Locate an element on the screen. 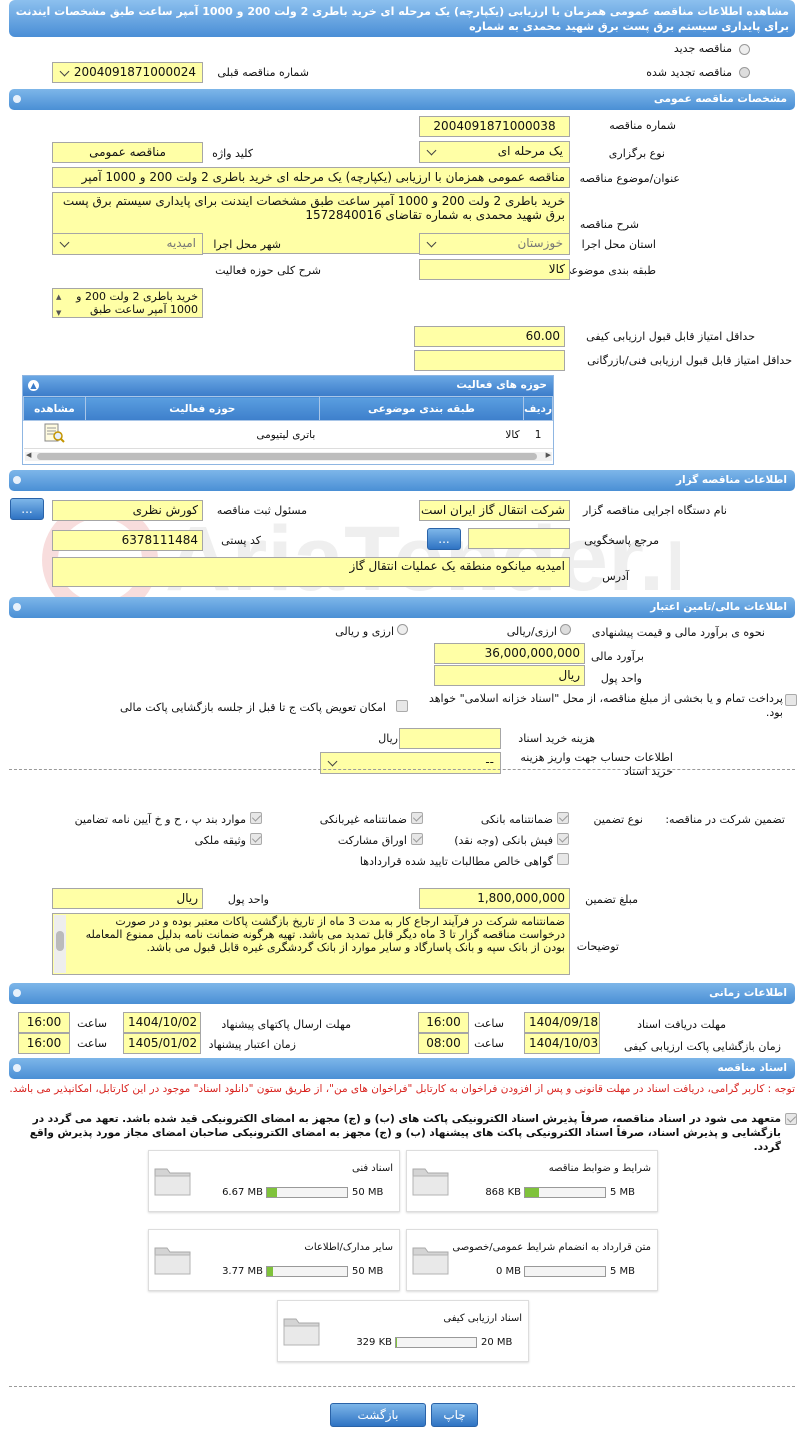 Image resolution: width=797 pixels, height=1432 pixels. quality-open-label: زمان بازگشایی پاکت ارزیابی کیفی is located at coordinates (702, 1046).